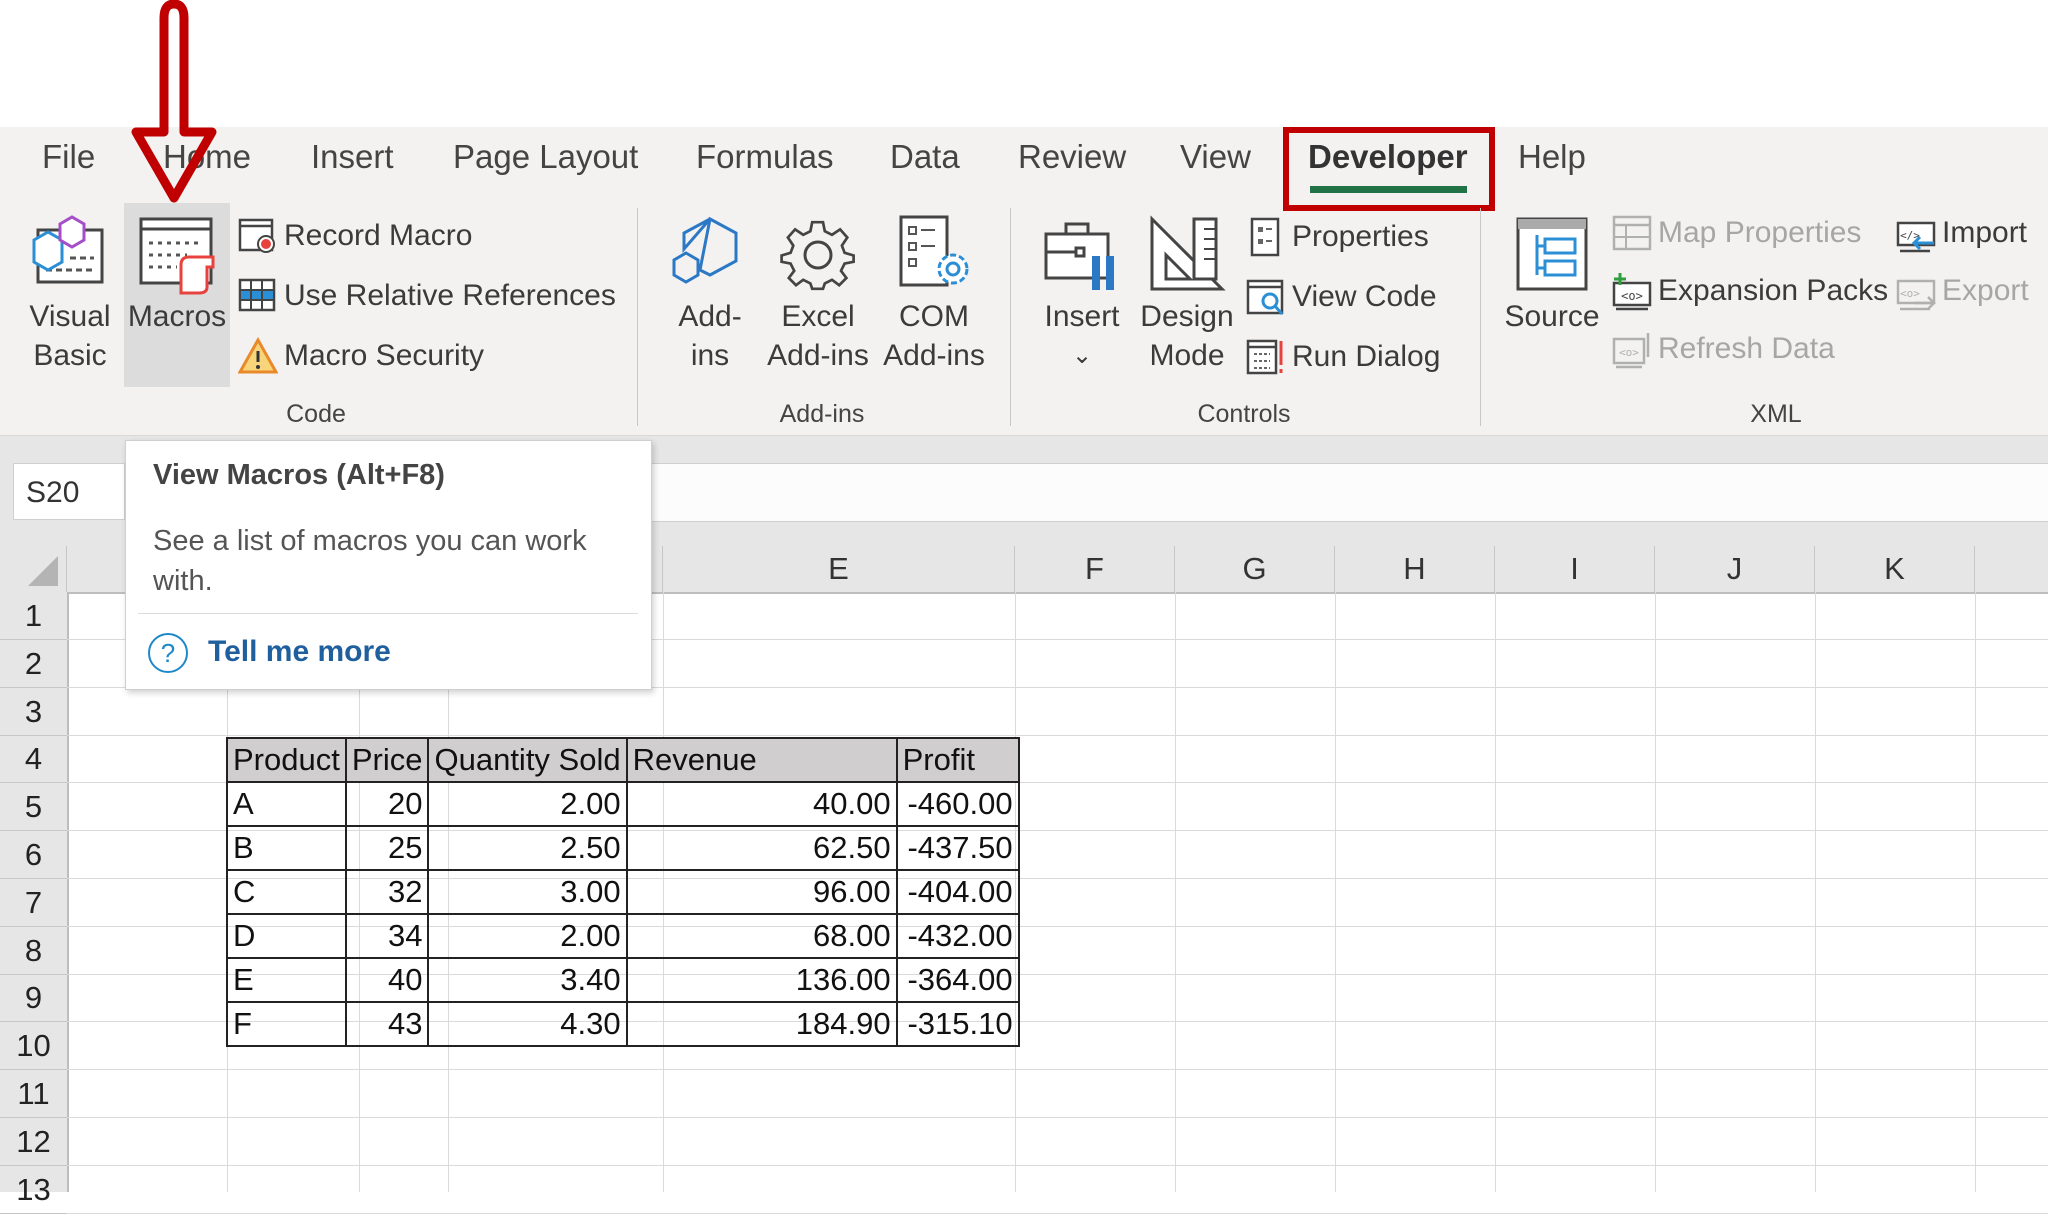  Describe the element at coordinates (761, 848) in the screenshot. I see `cell-revenue: 62.50` at that location.